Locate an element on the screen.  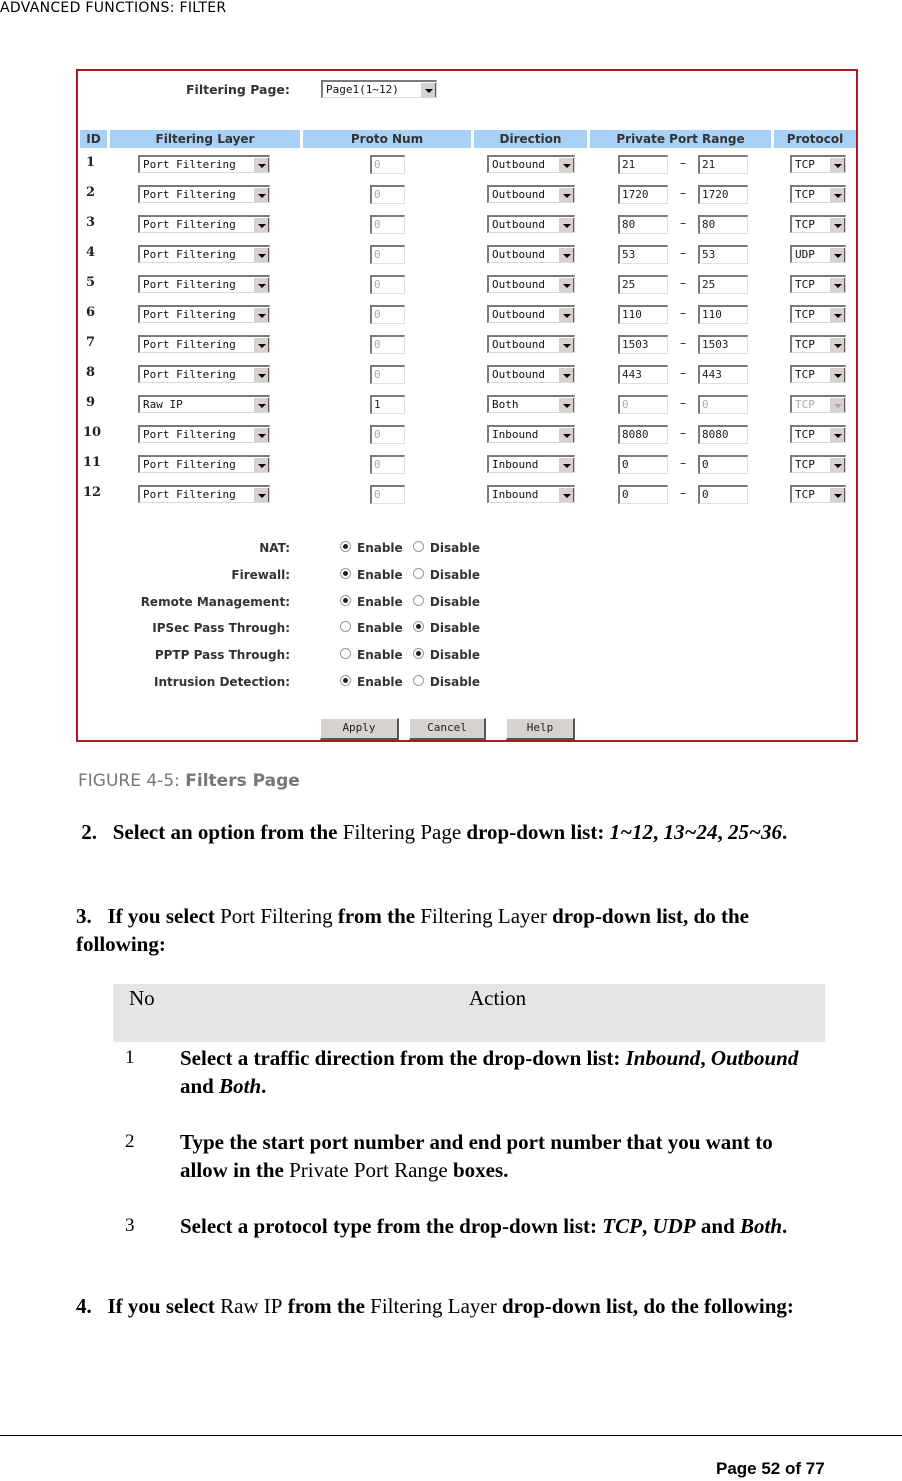
proto-num-input: 1 is located at coordinates (387, 404).